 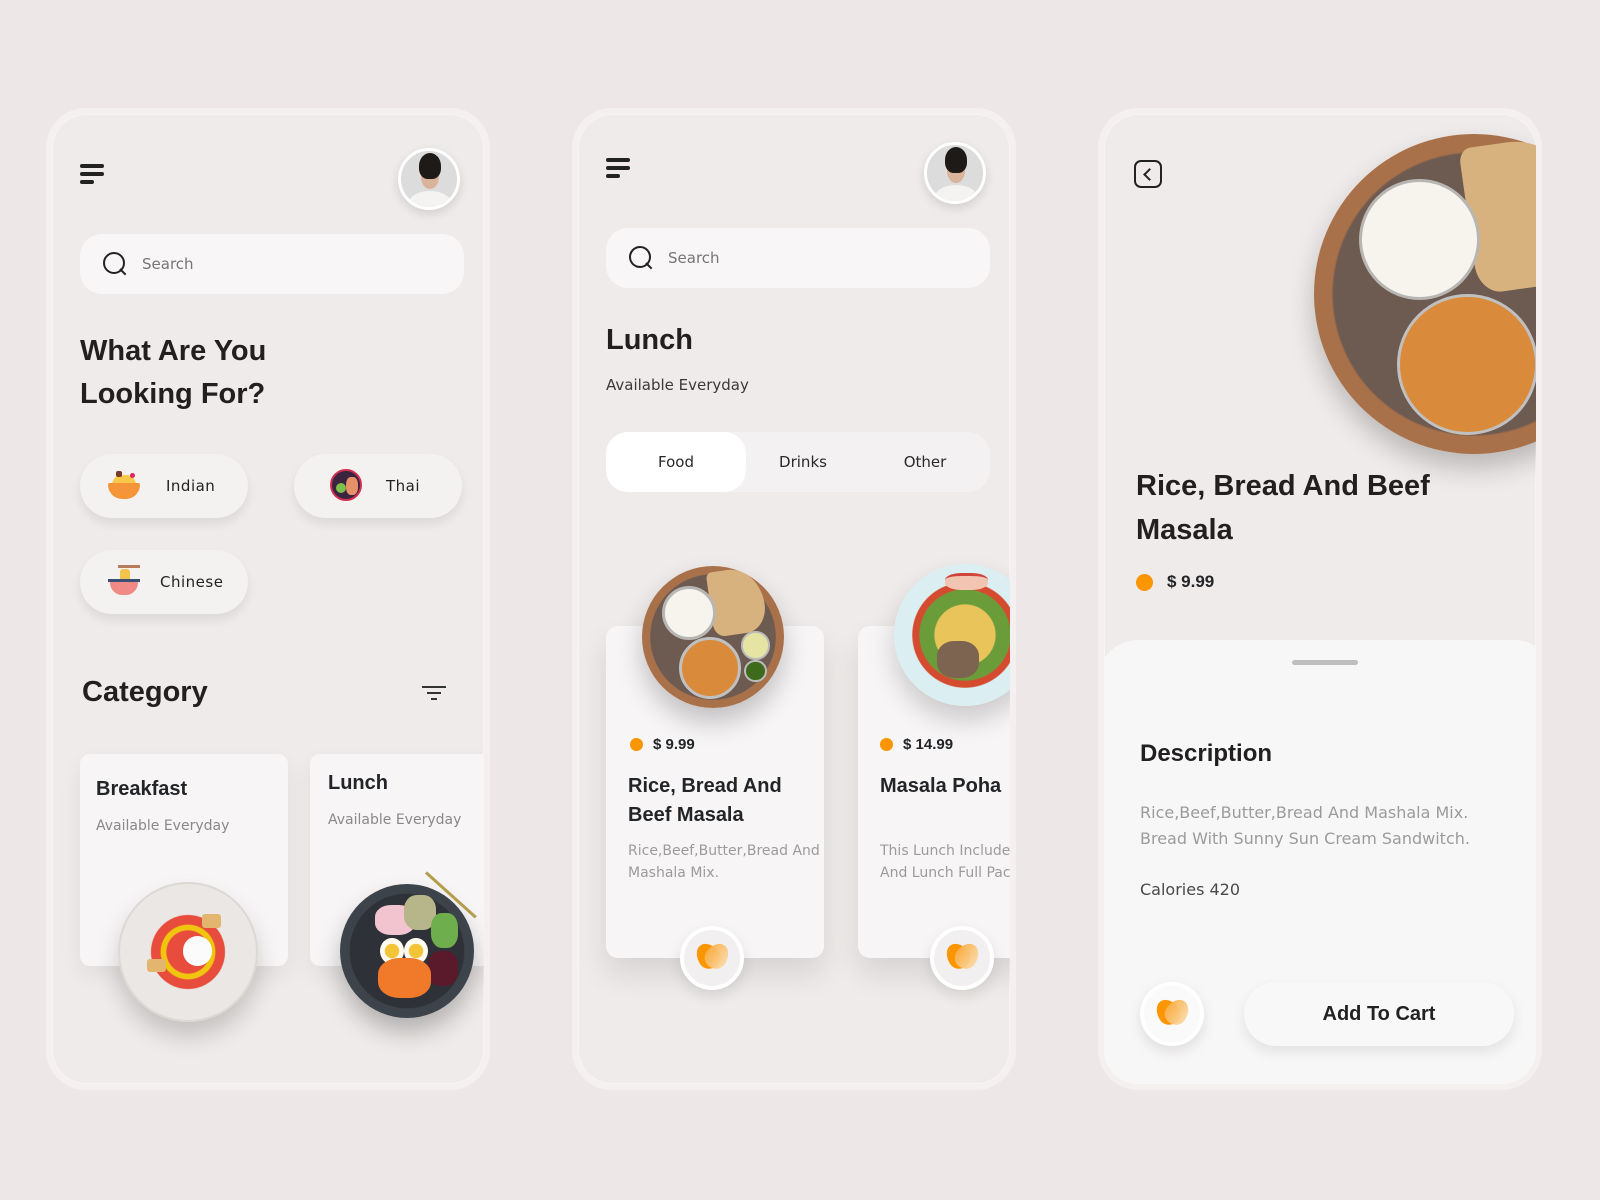 I want to click on drag-handle, so click(x=1325, y=662).